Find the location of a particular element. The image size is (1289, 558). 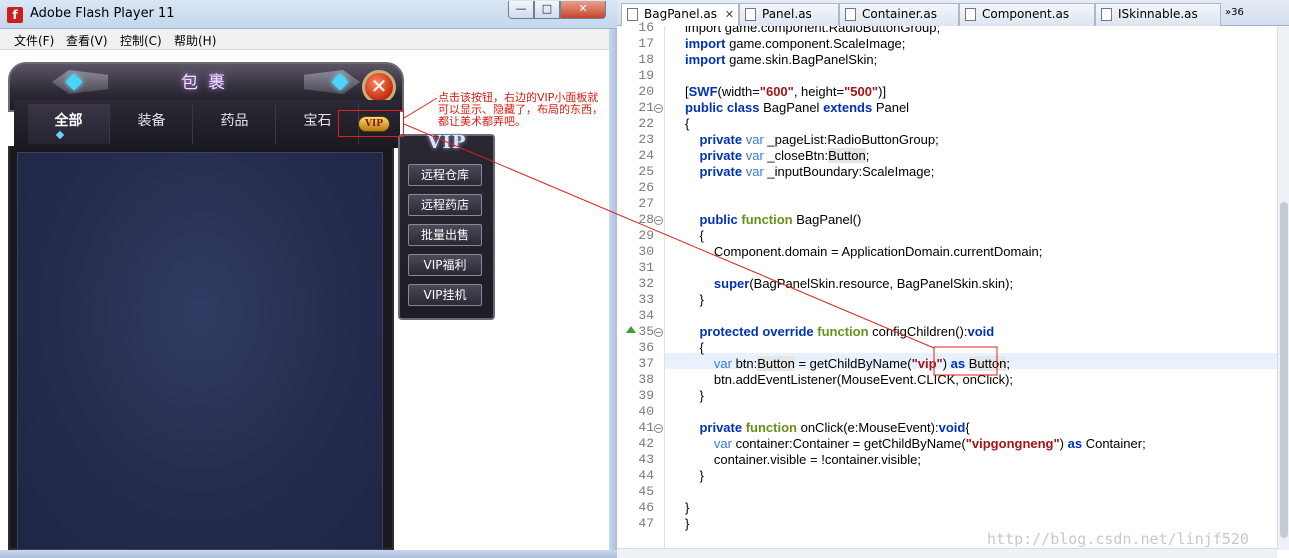

line-number: 32 is located at coordinates (646, 283).